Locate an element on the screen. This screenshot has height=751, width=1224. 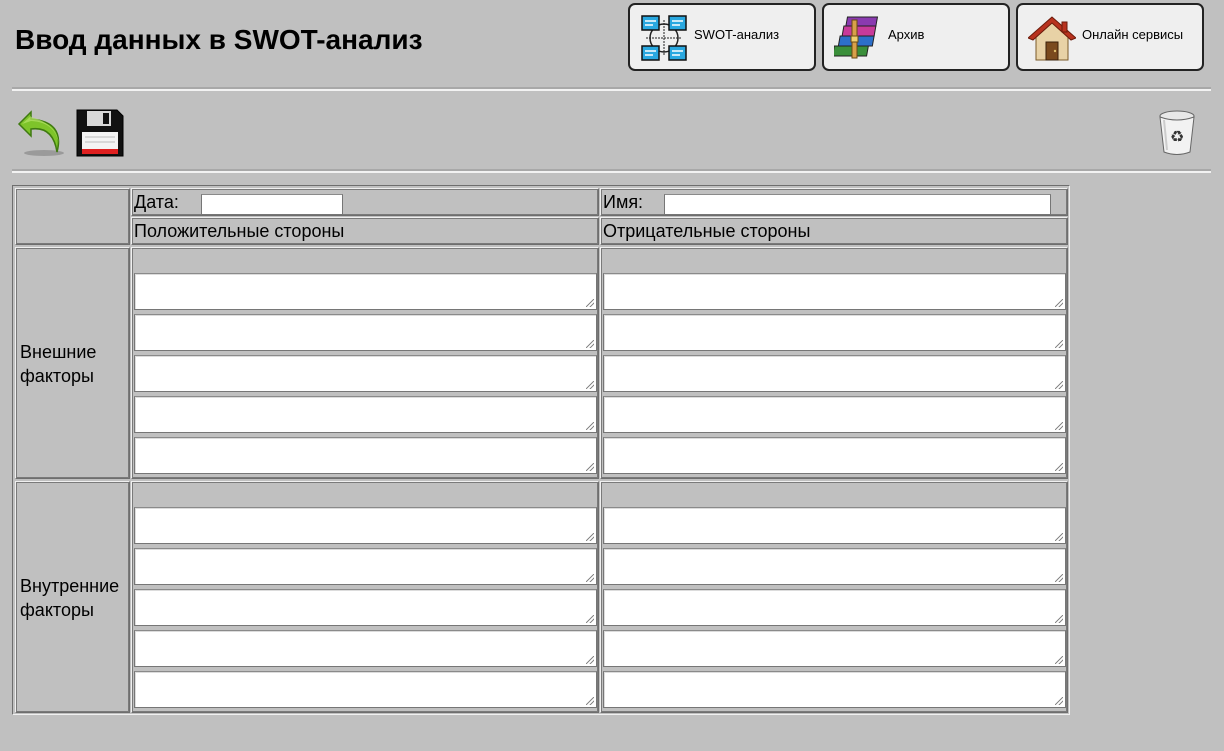
archive-label: Архив is located at coordinates (906, 34).